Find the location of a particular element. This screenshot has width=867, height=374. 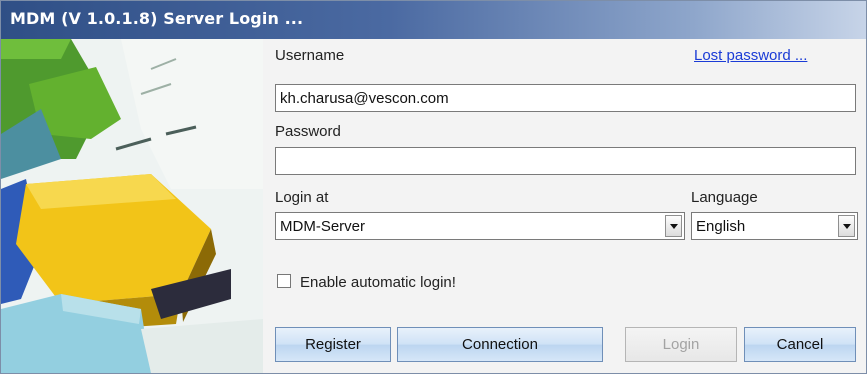

login-at-label: Login at is located at coordinates (302, 197).